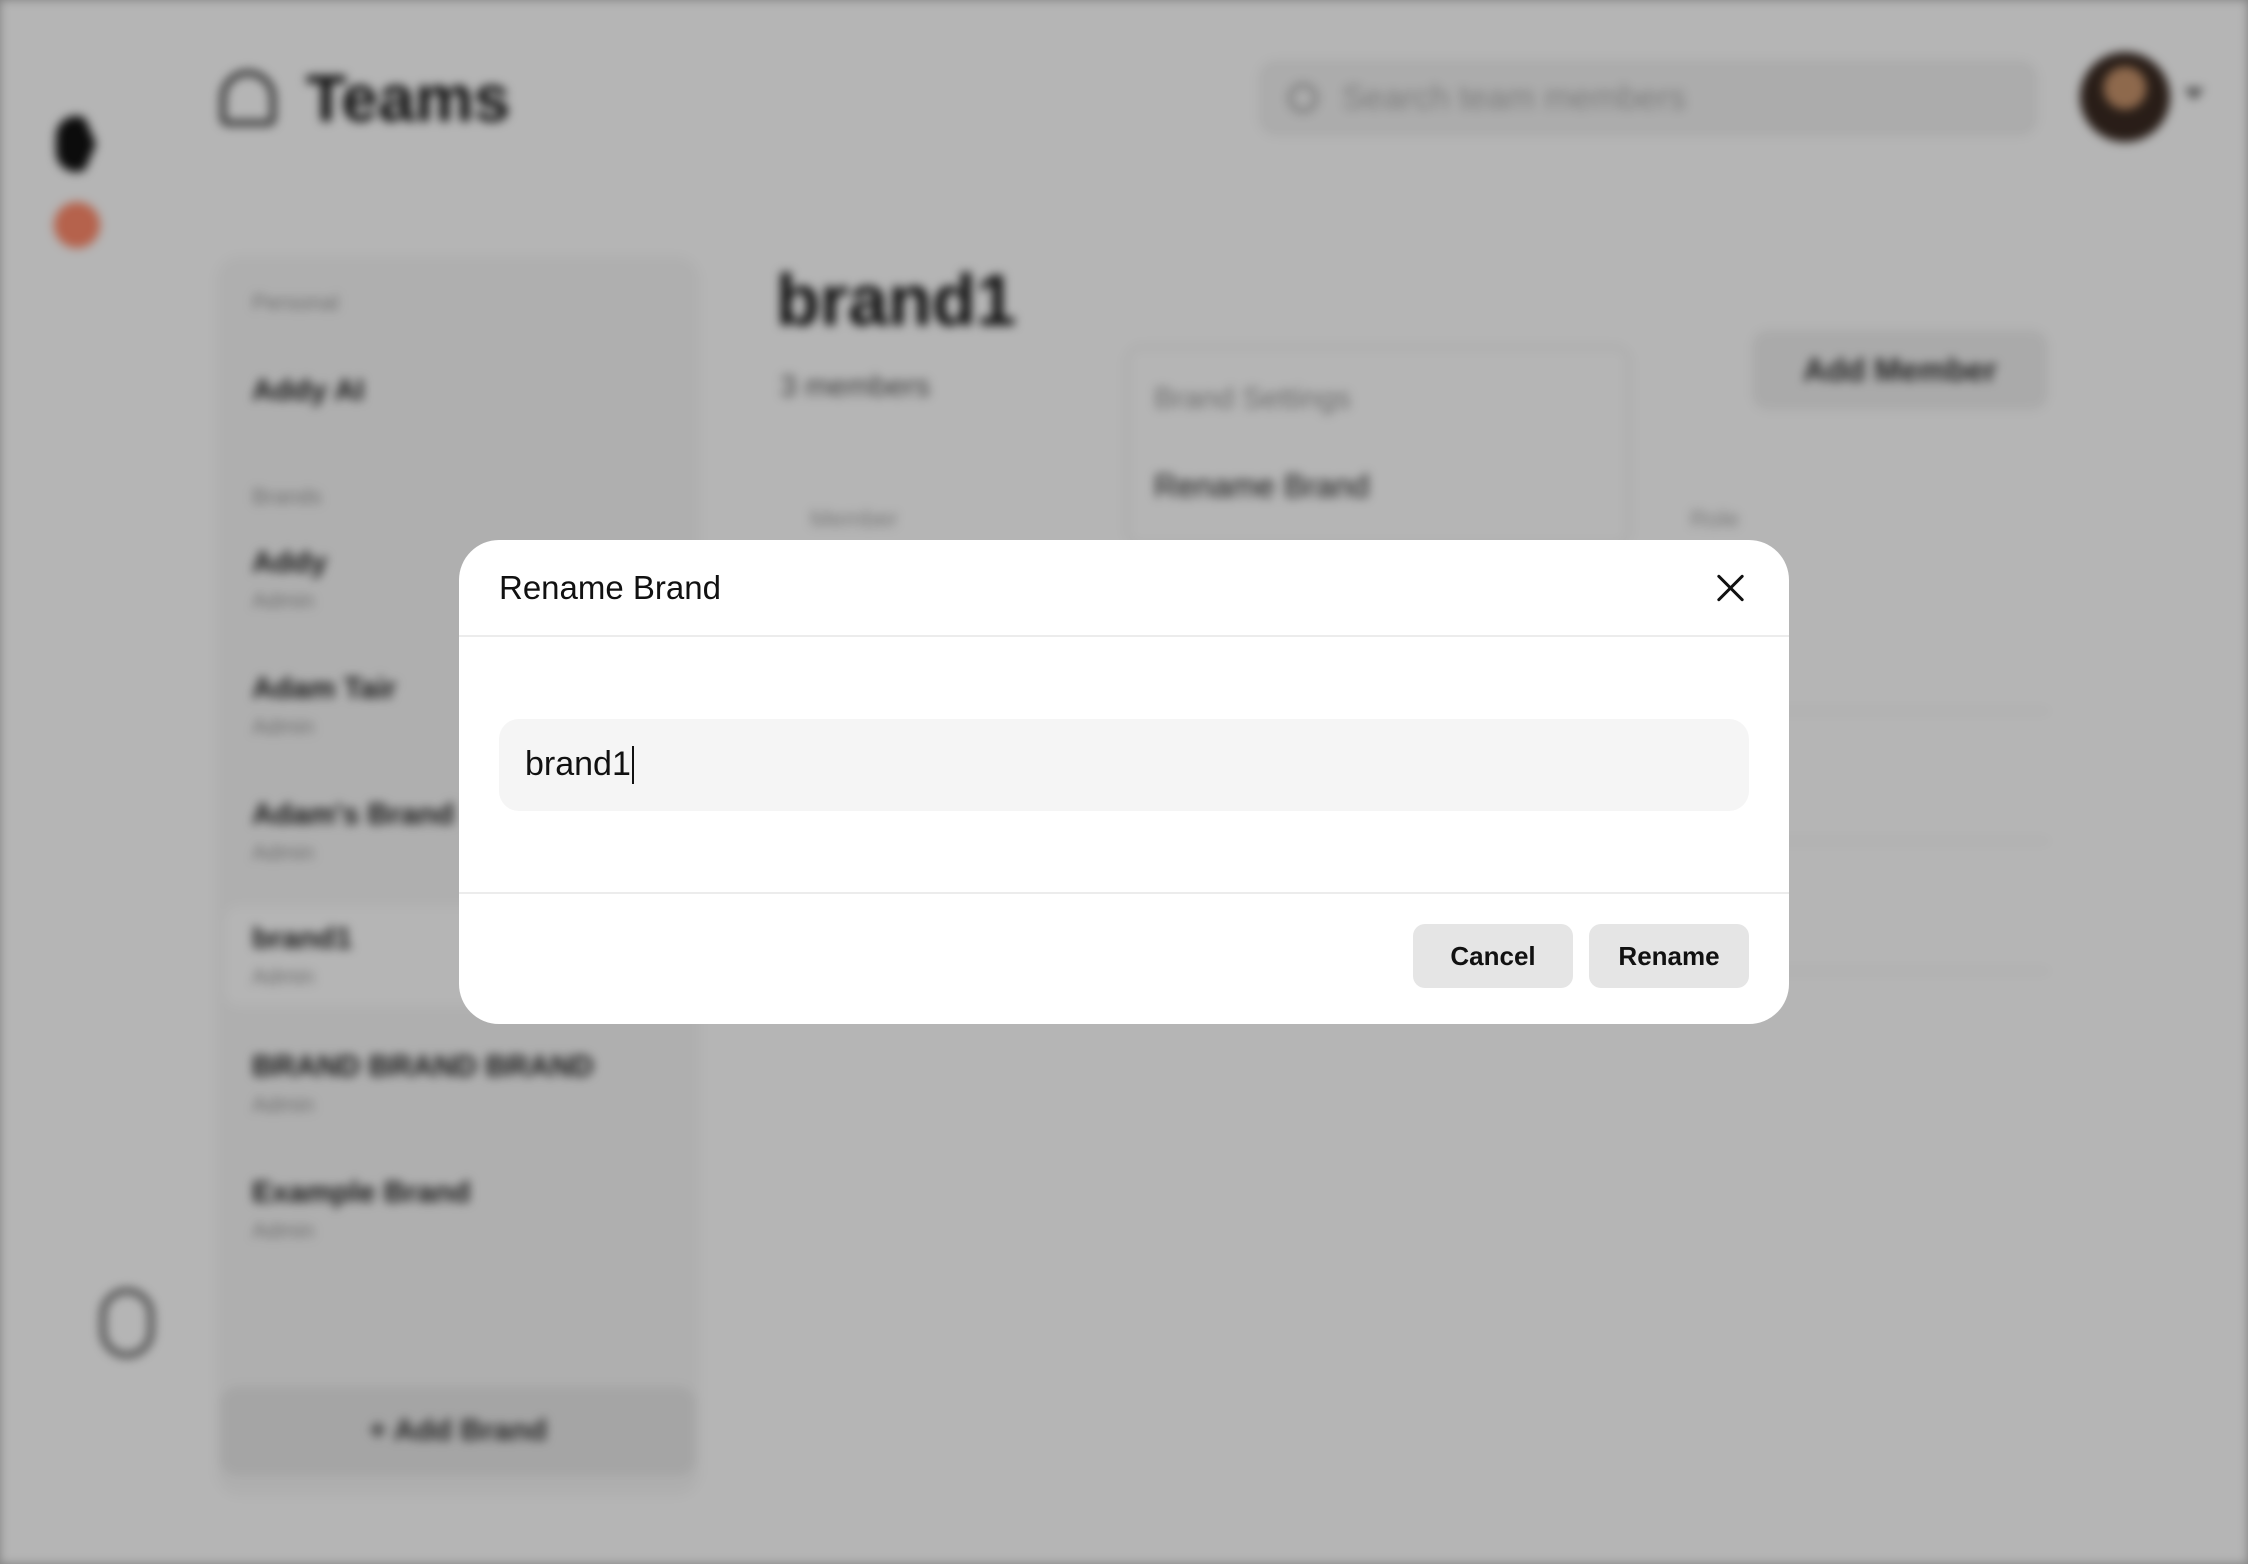 The width and height of the screenshot is (2248, 1564). What do you see at coordinates (610, 587) in the screenshot?
I see `dialog-title: Rename Brand` at bounding box center [610, 587].